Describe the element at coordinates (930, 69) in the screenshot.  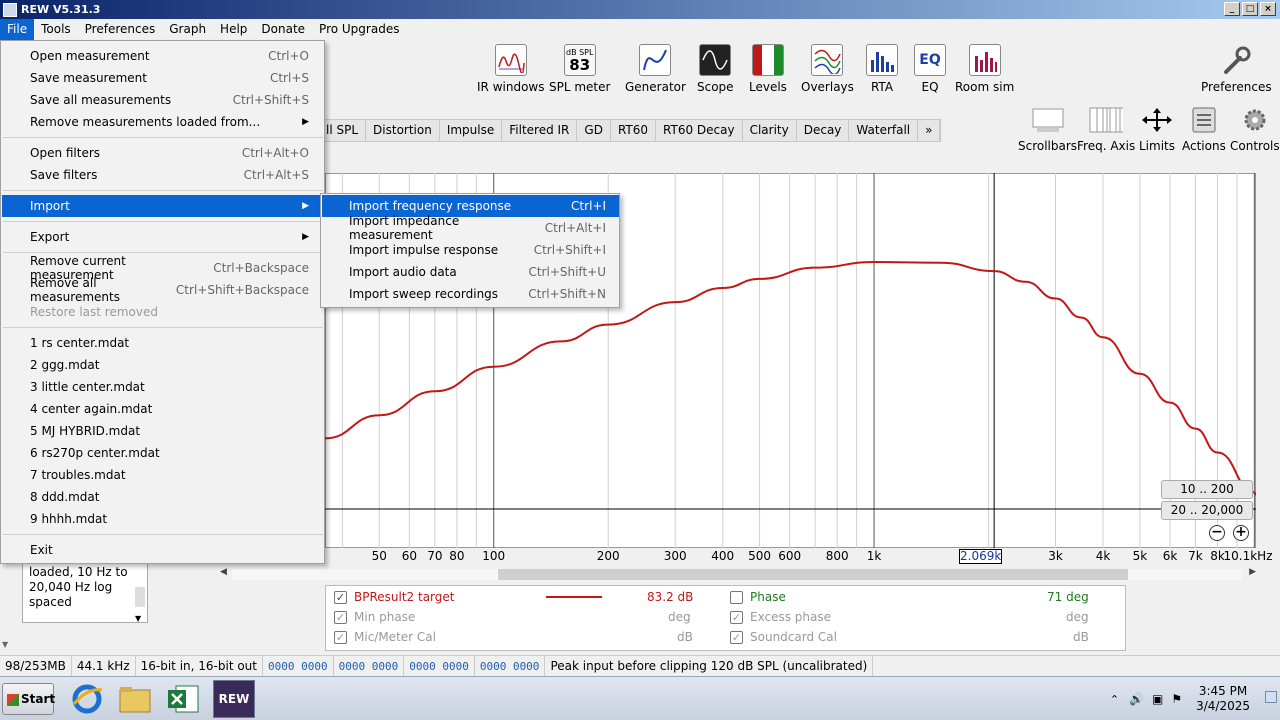
I see `eq-button: EQ EQ` at that location.